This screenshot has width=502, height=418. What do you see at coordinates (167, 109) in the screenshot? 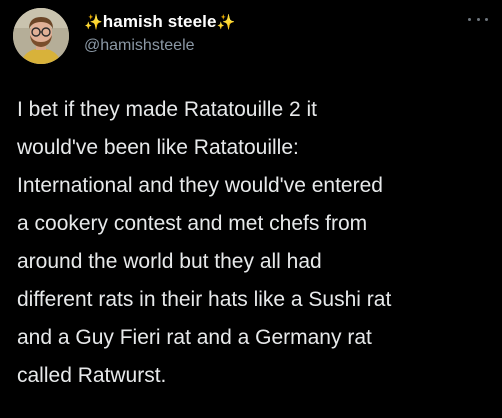
I see `tweet-text-line: I bet if they made Ratatouille 2 it` at bounding box center [167, 109].